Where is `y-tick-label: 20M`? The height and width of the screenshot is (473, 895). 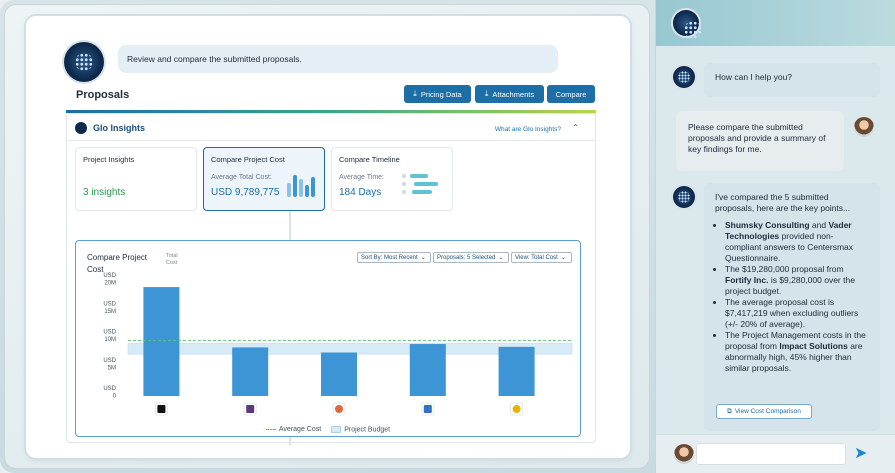
y-tick-label: 20M is located at coordinates (110, 284).